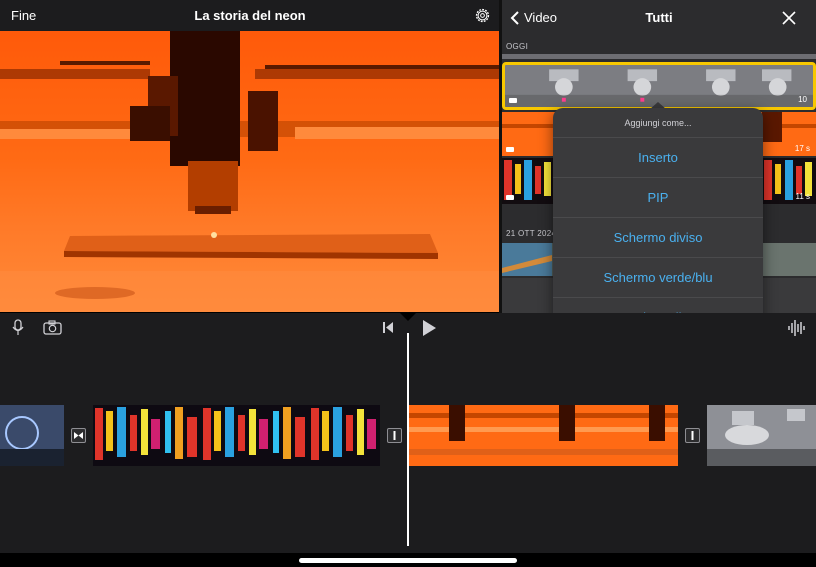 The height and width of the screenshot is (567, 816). I want to click on timeline-clip-ferris-wheel, so click(32, 435).